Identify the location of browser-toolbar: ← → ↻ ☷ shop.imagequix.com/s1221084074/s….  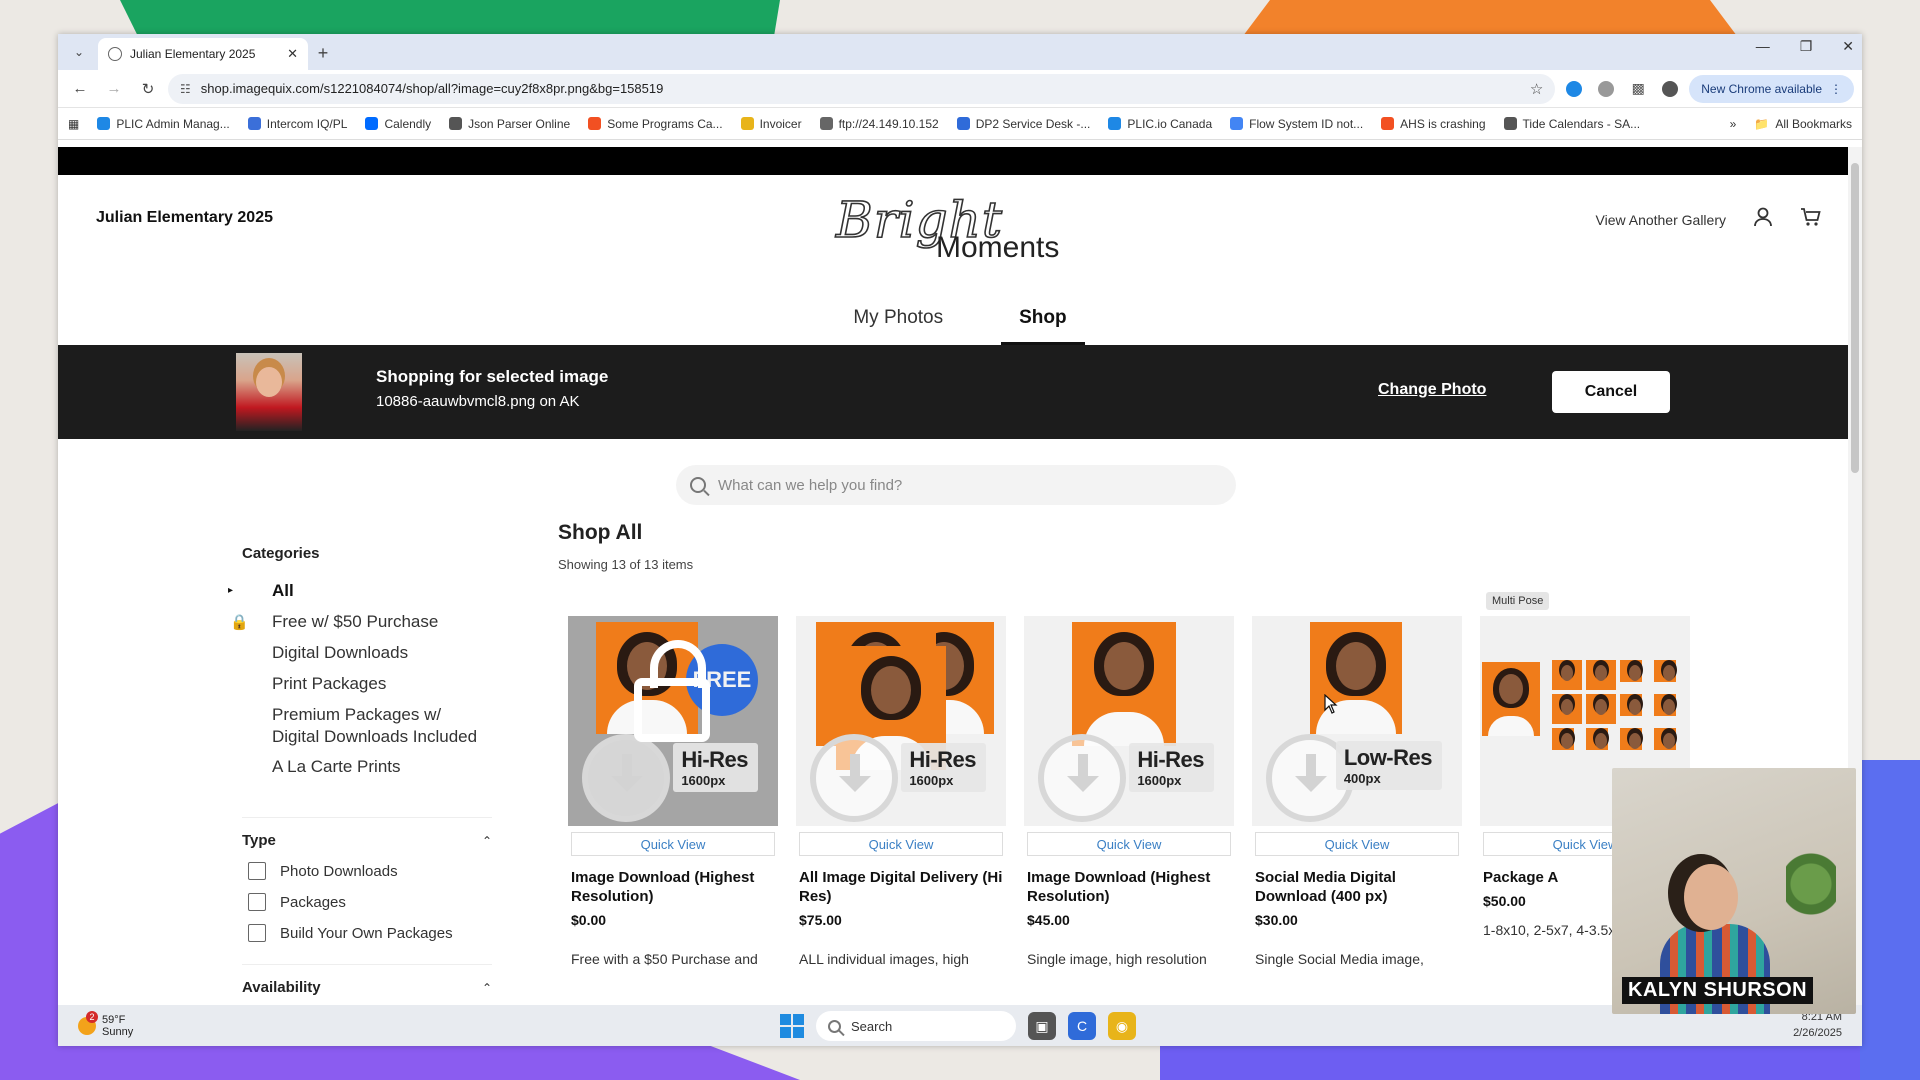
(960, 89).